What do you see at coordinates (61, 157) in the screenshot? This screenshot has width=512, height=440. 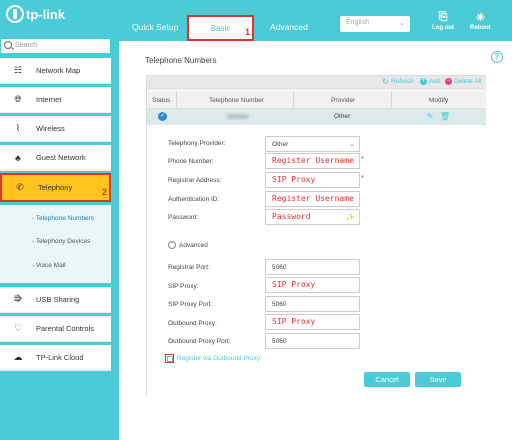 I see `sidebar-item-label: Guest Network` at bounding box center [61, 157].